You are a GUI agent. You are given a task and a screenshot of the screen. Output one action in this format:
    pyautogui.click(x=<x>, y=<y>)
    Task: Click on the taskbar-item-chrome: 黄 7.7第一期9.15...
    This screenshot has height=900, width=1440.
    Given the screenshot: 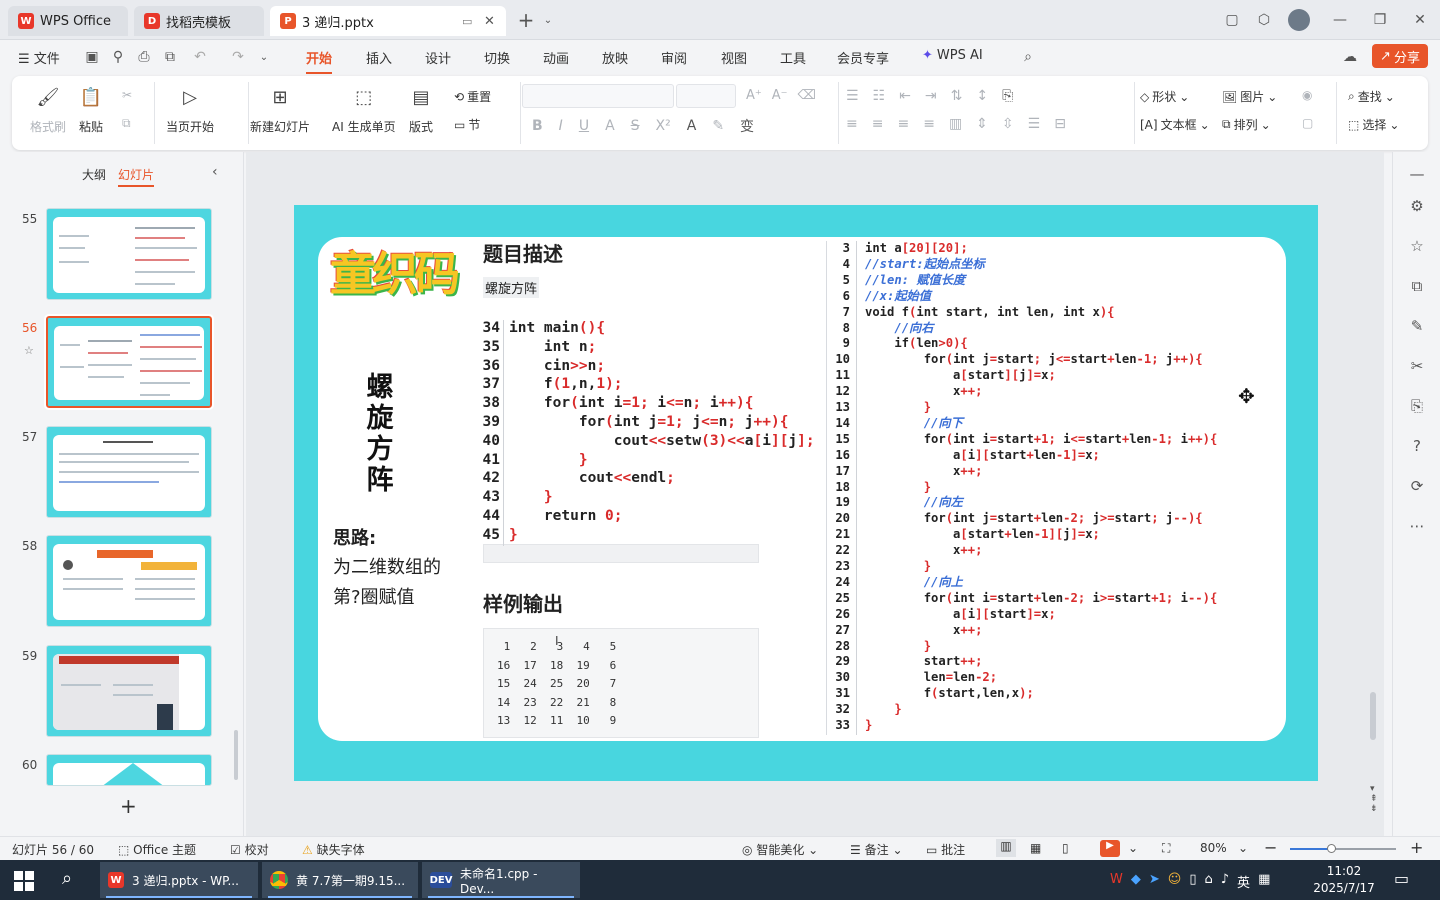 What is the action you would take?
    pyautogui.click(x=340, y=880)
    